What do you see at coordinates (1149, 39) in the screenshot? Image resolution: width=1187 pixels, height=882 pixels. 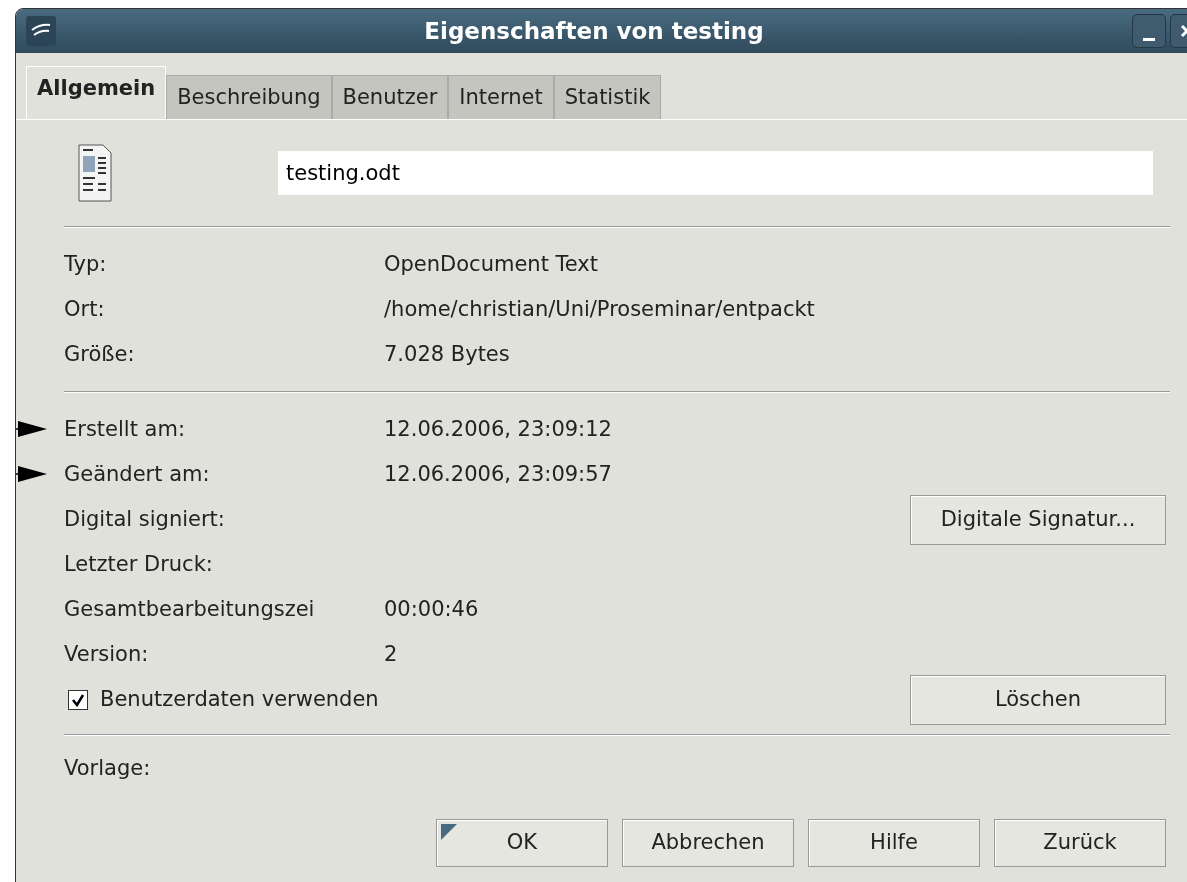 I see `minimize-icon` at bounding box center [1149, 39].